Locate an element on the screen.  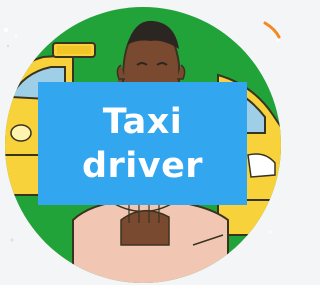
caption-line-1: Taxi is located at coordinates (142, 121).